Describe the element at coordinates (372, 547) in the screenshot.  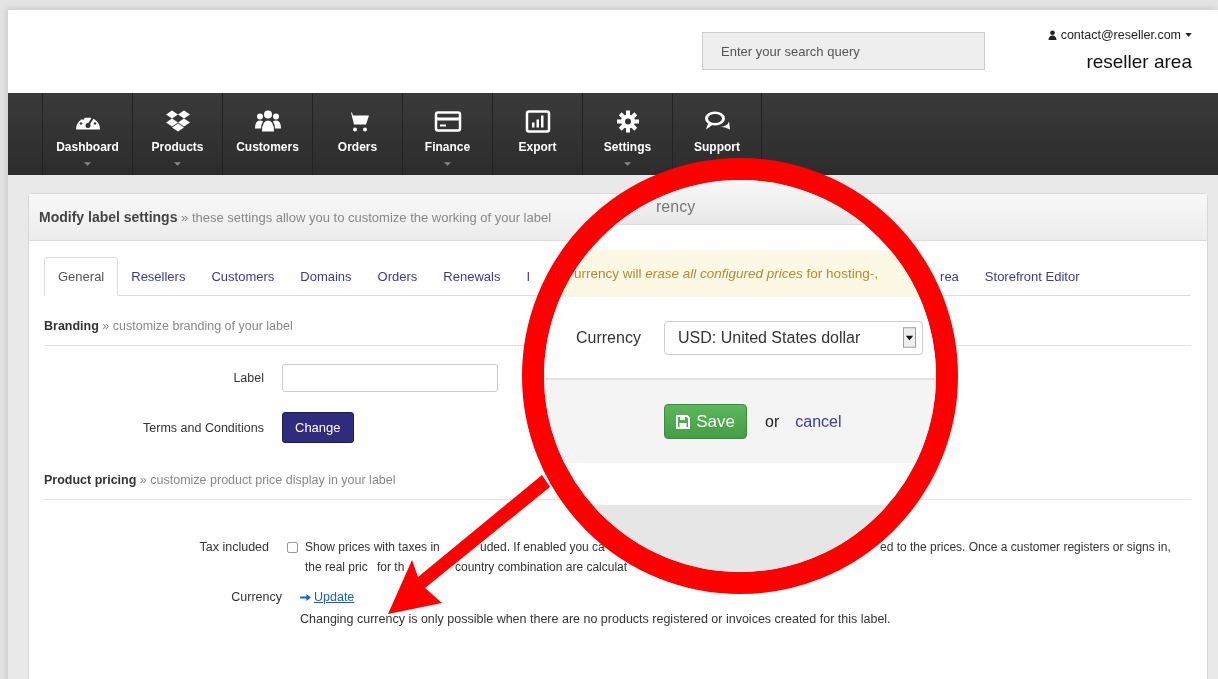
I see `description-text: Show prices with taxes in` at that location.